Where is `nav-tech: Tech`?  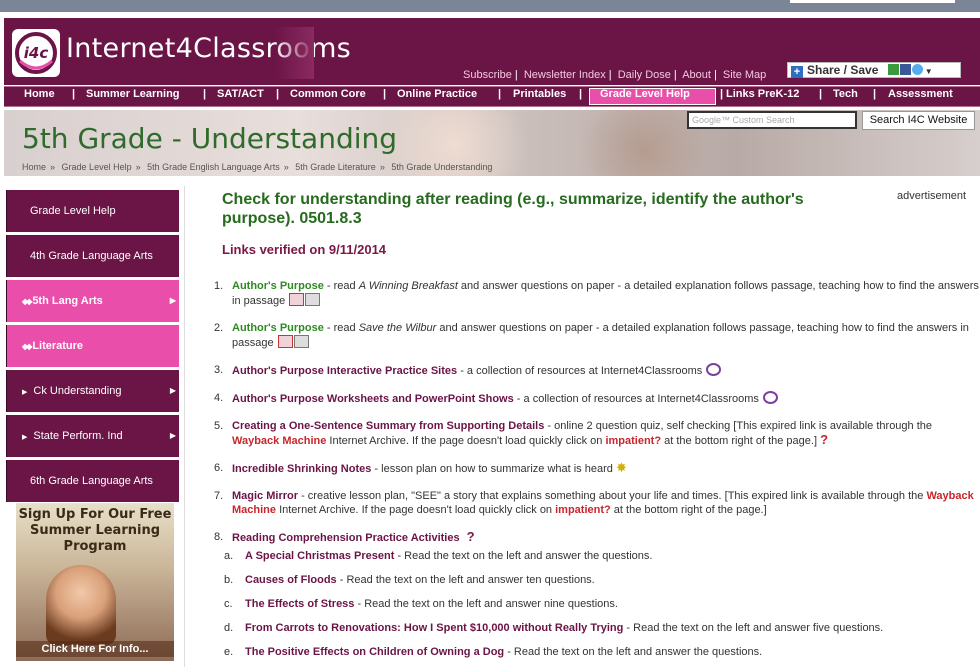
nav-tech: Tech is located at coordinates (845, 94).